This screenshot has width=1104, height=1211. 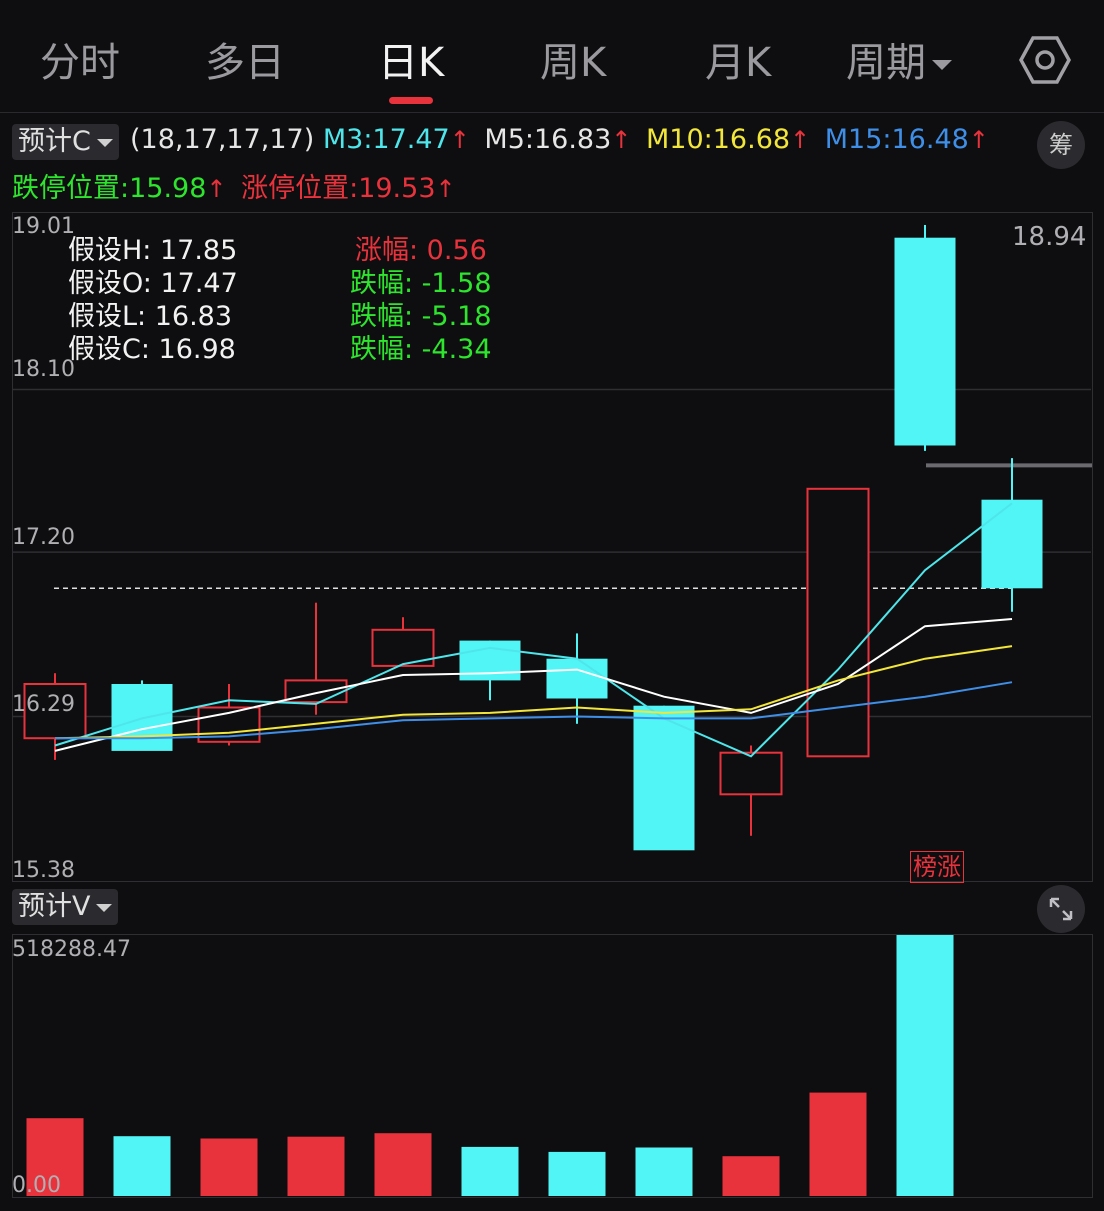 What do you see at coordinates (104, 907) in the screenshot?
I see `chevron-down-icon` at bounding box center [104, 907].